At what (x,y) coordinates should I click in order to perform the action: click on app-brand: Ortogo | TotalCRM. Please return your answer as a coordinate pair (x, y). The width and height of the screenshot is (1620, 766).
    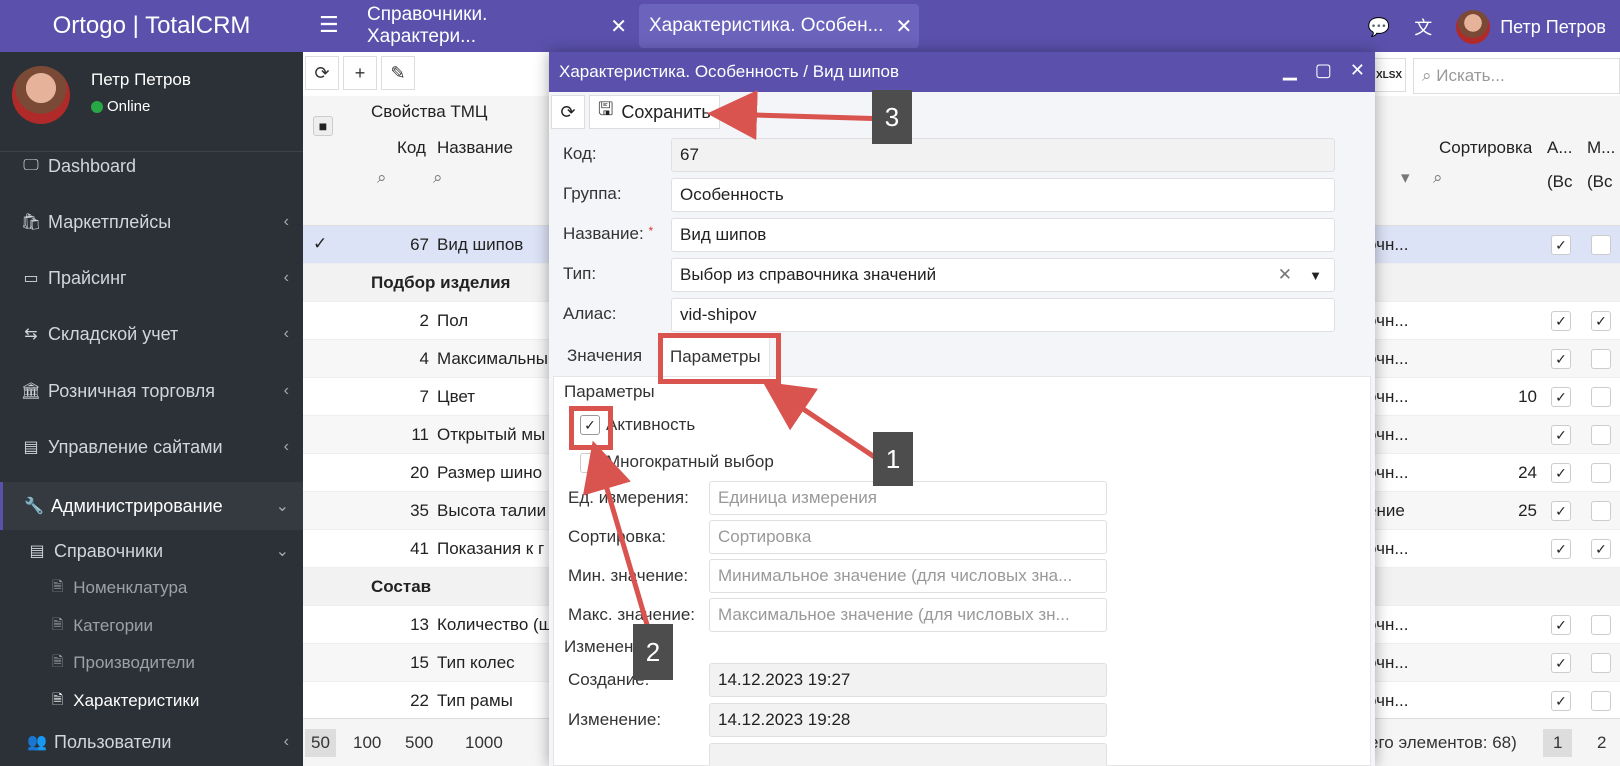
    Looking at the image, I should click on (151, 26).